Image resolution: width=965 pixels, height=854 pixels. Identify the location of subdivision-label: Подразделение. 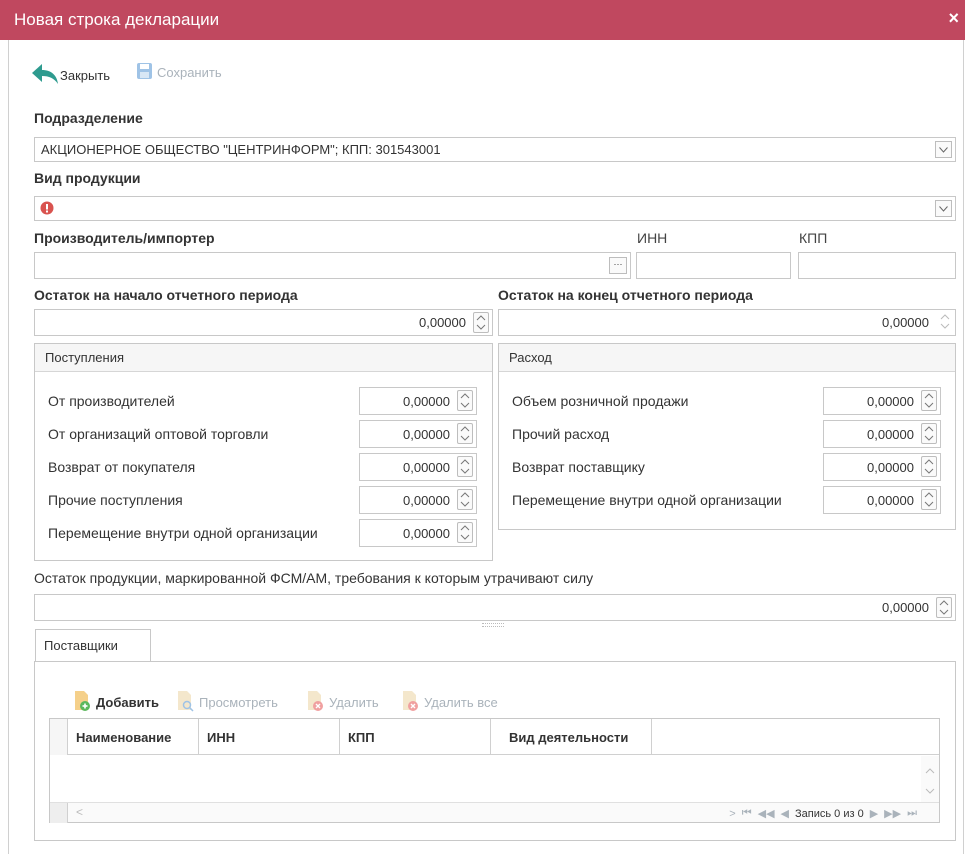
(88, 118).